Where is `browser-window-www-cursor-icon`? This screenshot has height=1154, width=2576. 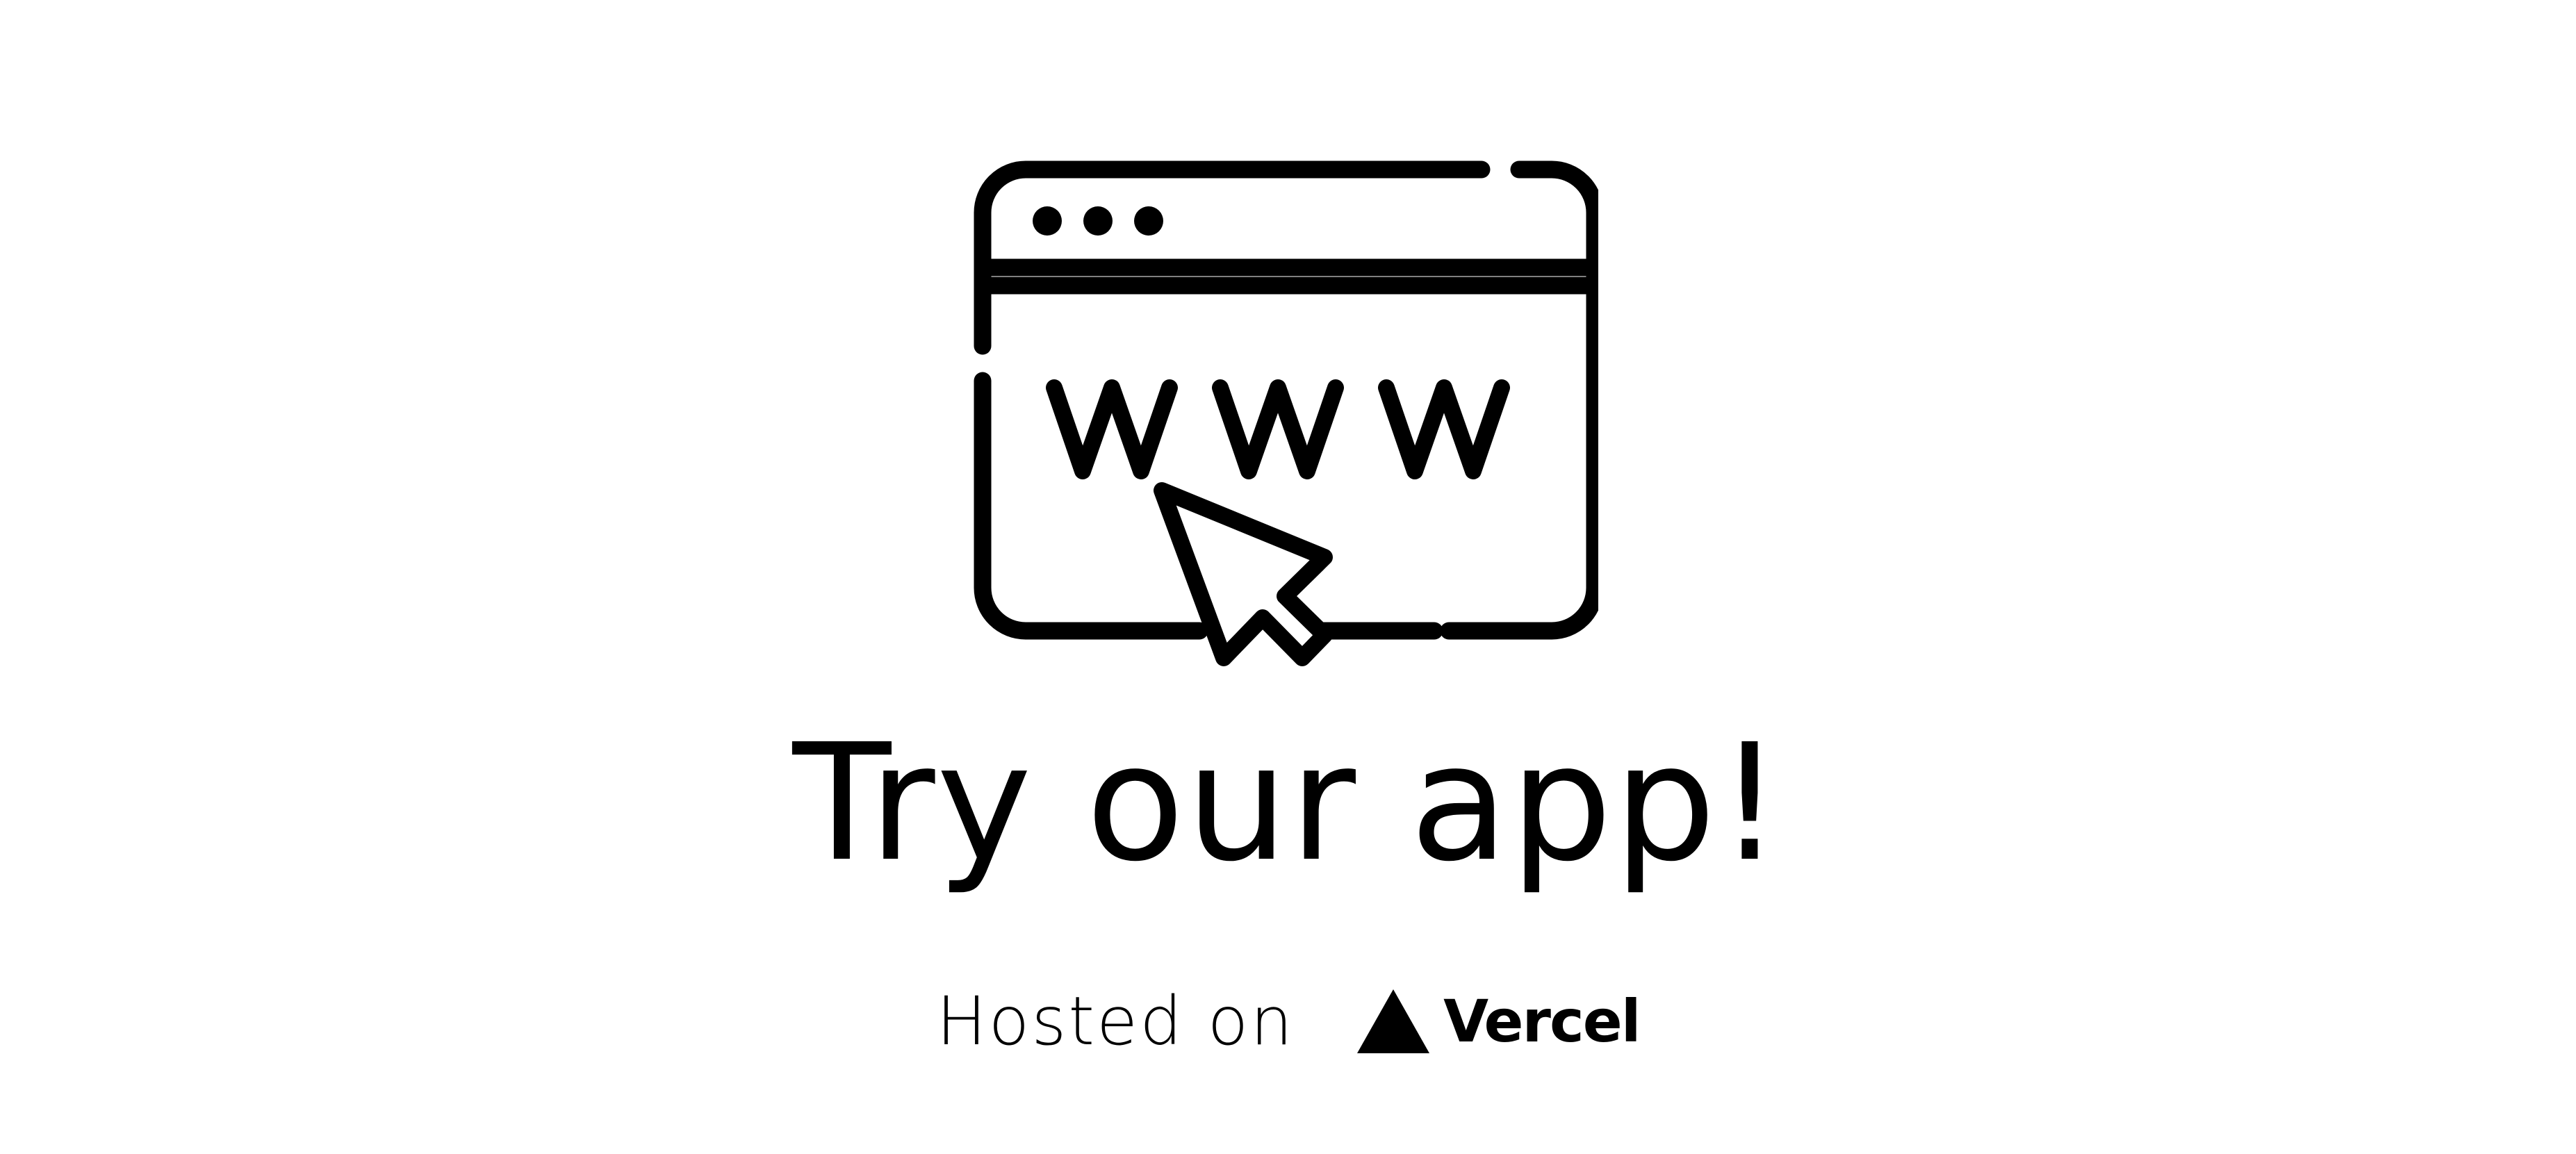 browser-window-www-cursor-icon is located at coordinates (1286, 413).